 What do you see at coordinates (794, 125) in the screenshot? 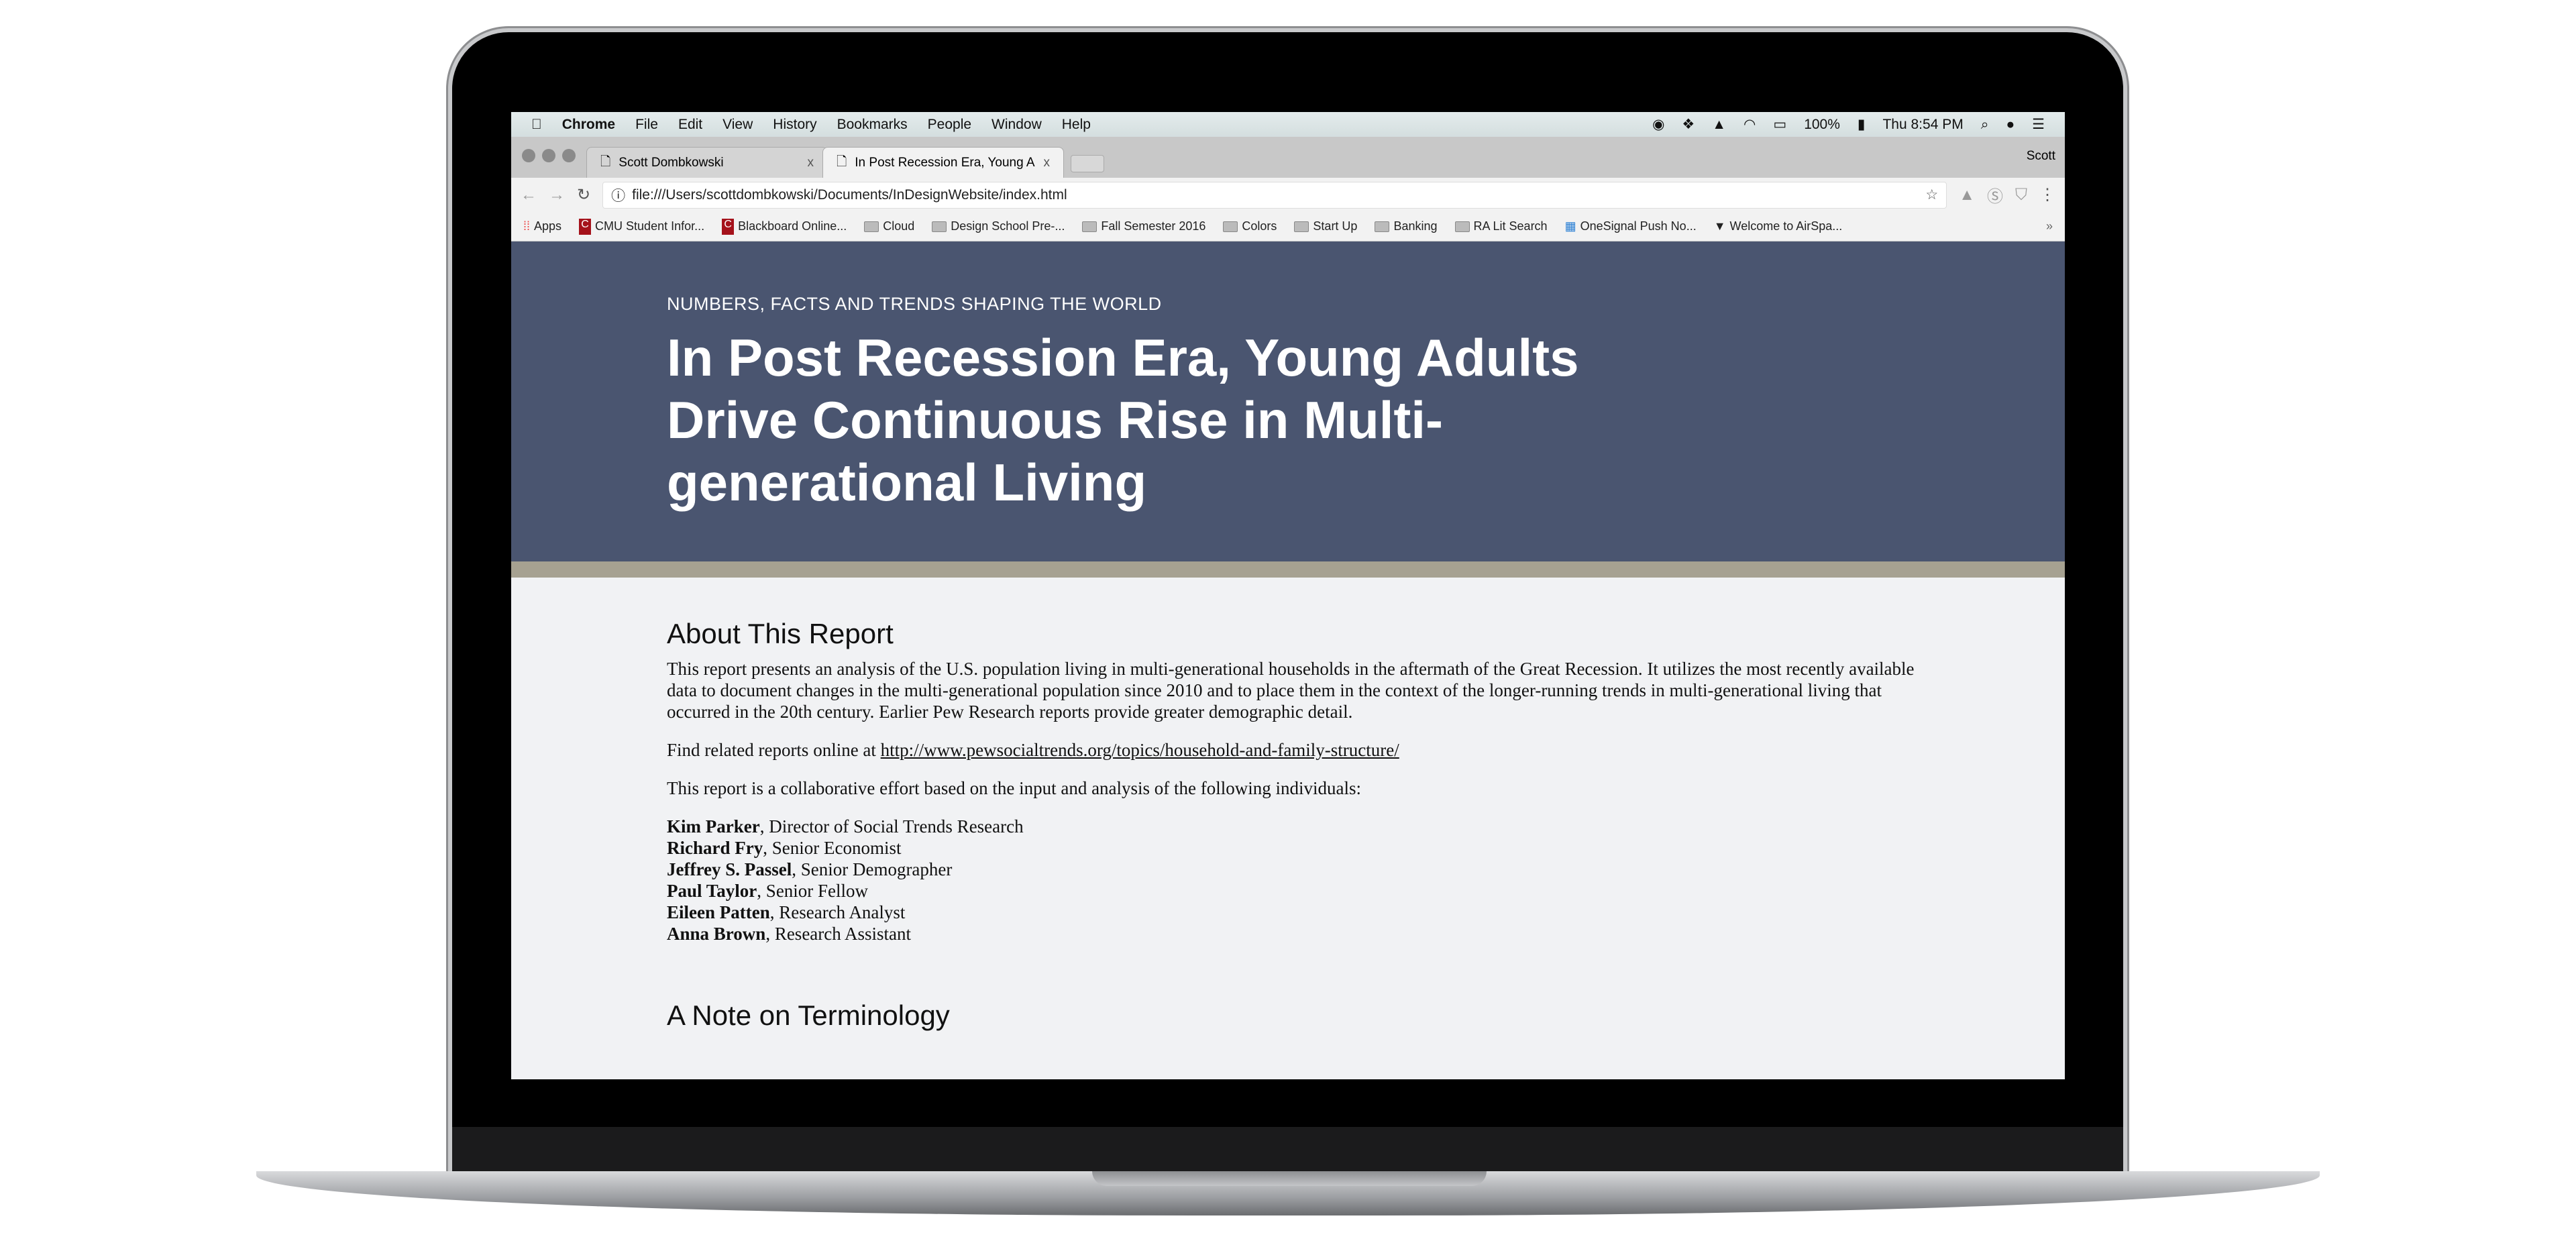
I see `menu-history: History` at bounding box center [794, 125].